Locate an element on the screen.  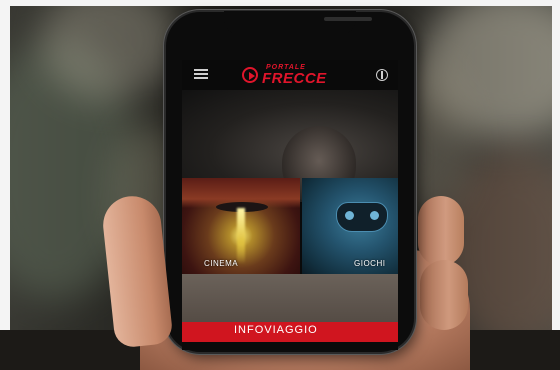
tile-cinema-label: CINEMA is located at coordinates (221, 263).